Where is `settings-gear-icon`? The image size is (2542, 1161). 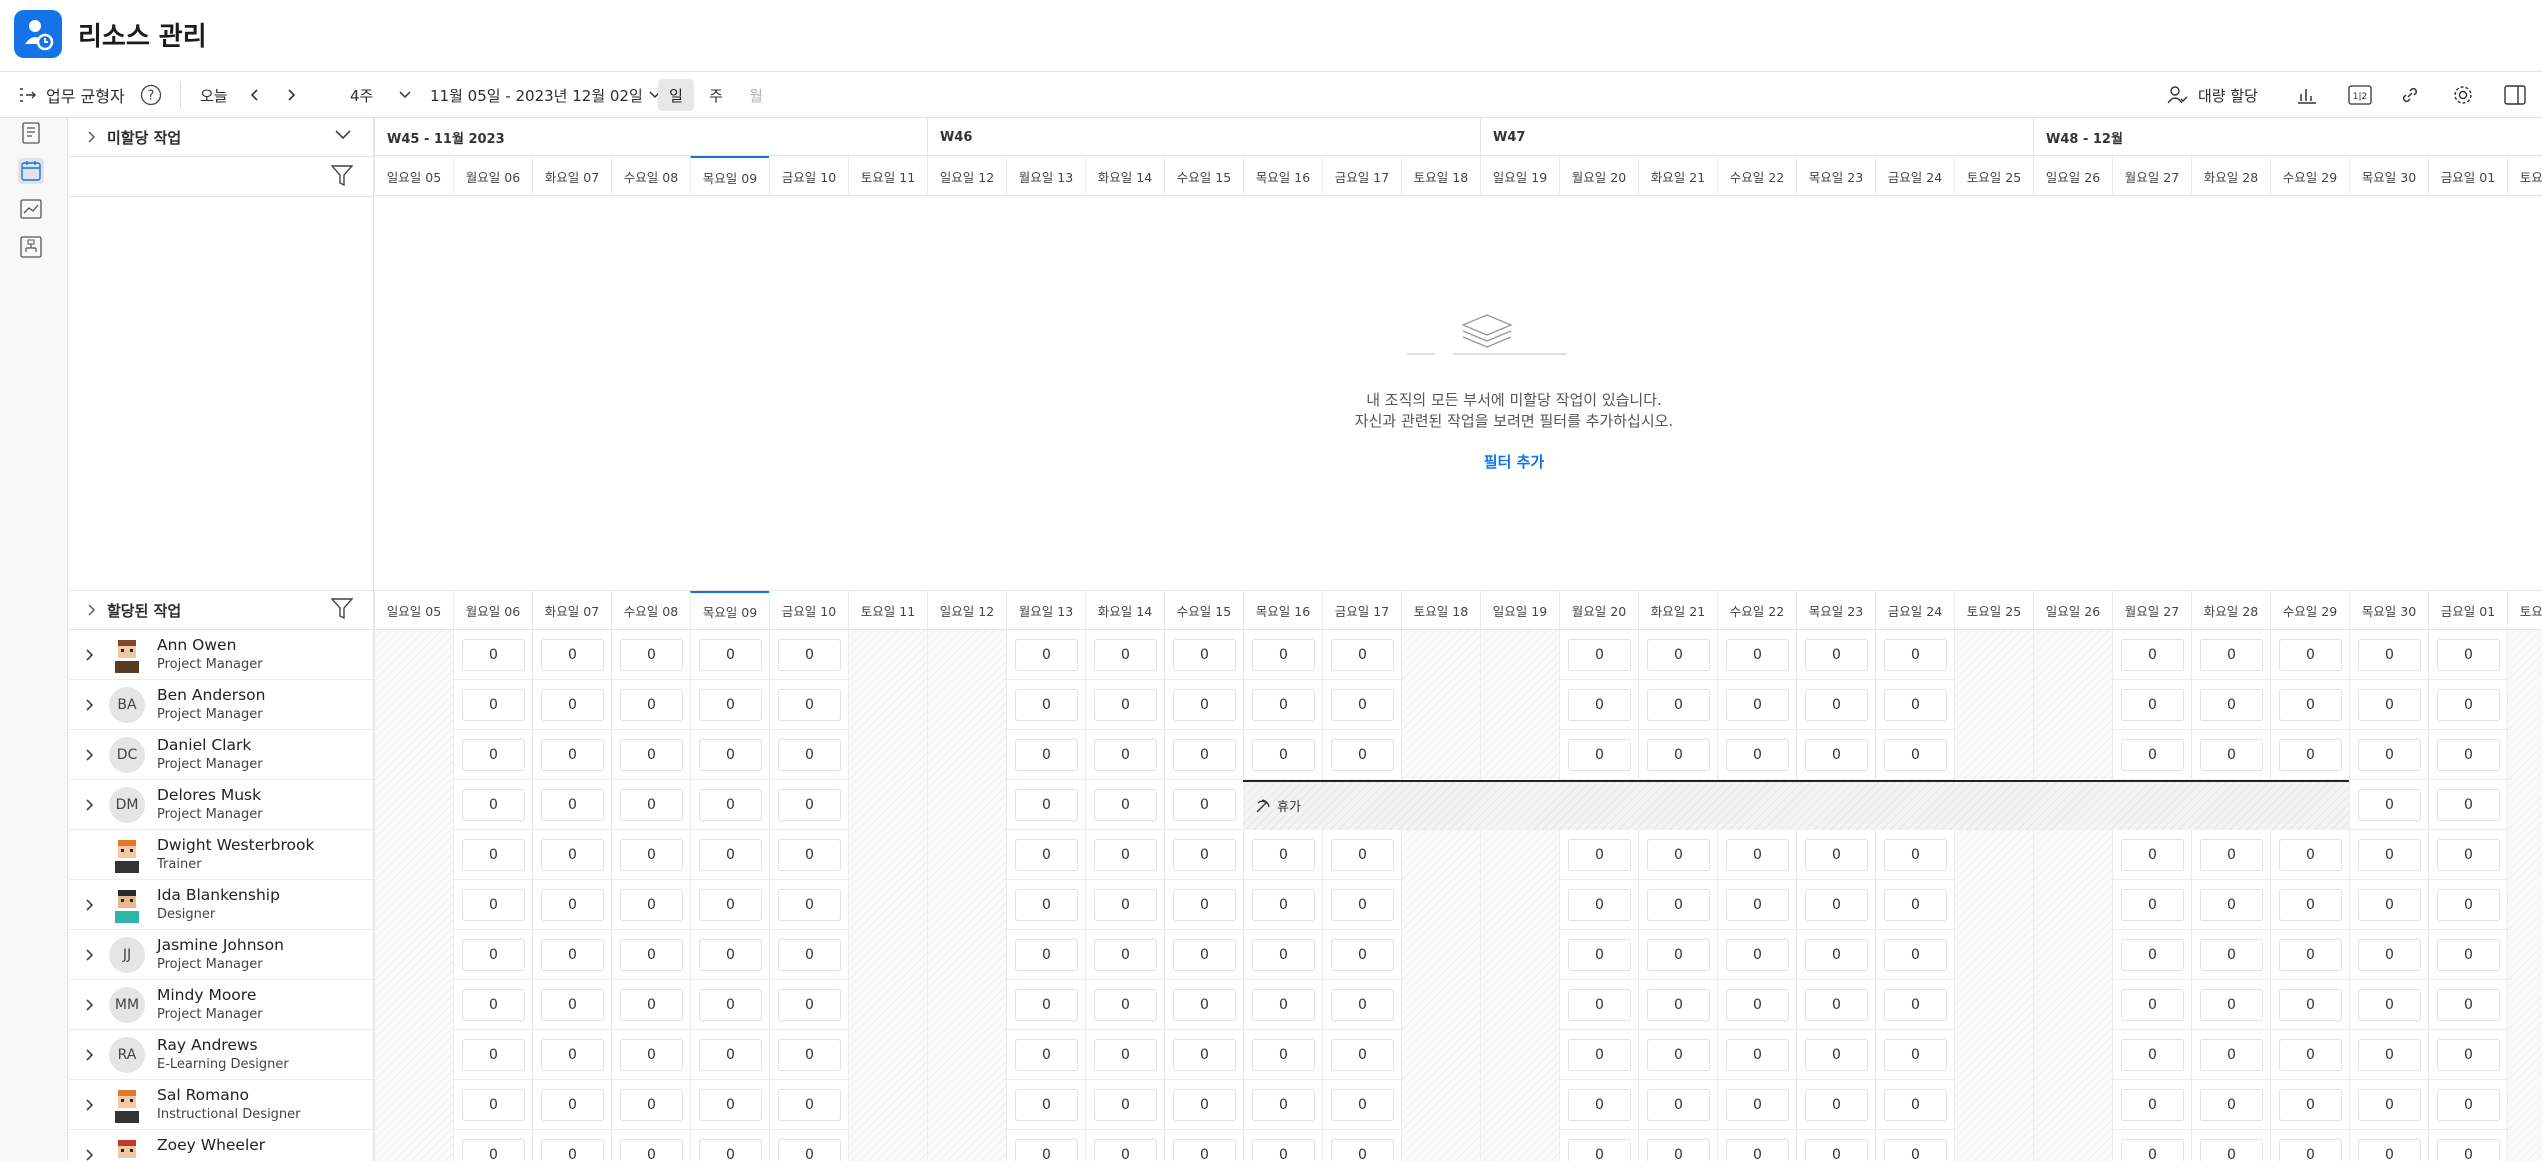
settings-gear-icon is located at coordinates (2463, 95).